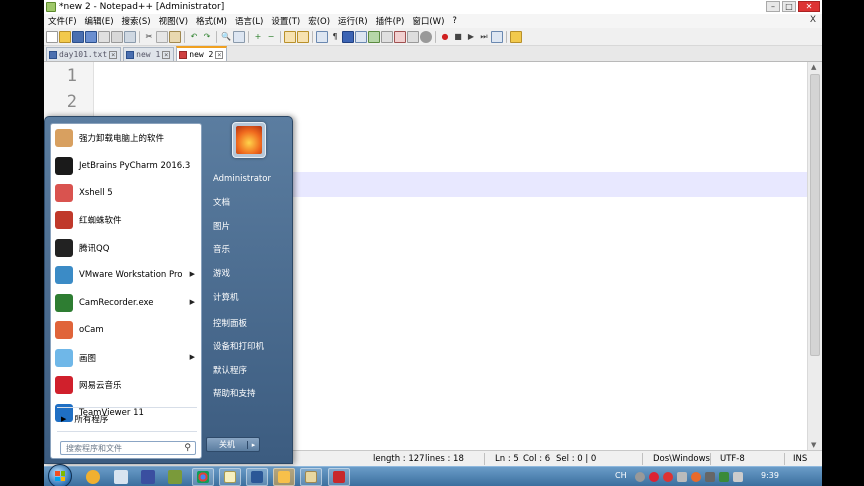 The image size is (864, 486). Describe the element at coordinates (127, 138) in the screenshot. I see `start-menu-program: 强力卸载电脑上的软件` at that location.